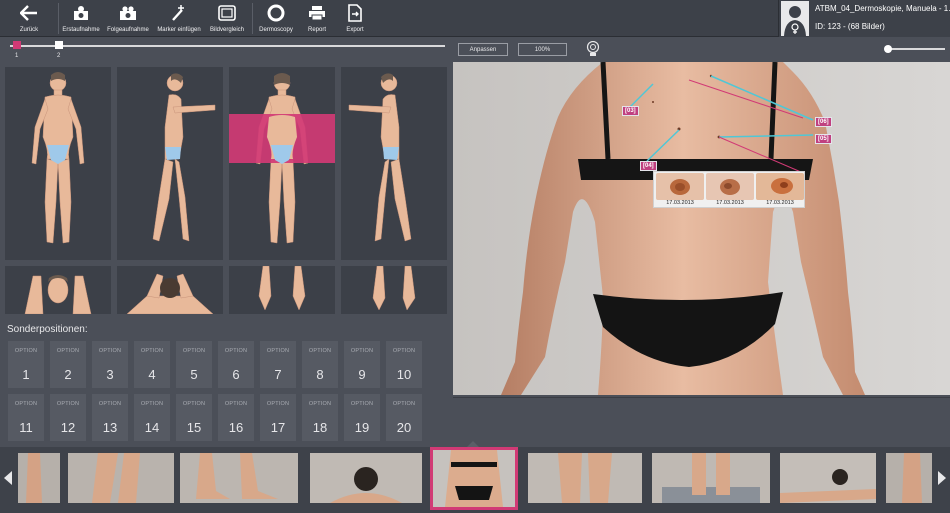 Image resolution: width=950 pixels, height=513 pixels. I want to click on dermoscopy-icon, so click(276, 13).